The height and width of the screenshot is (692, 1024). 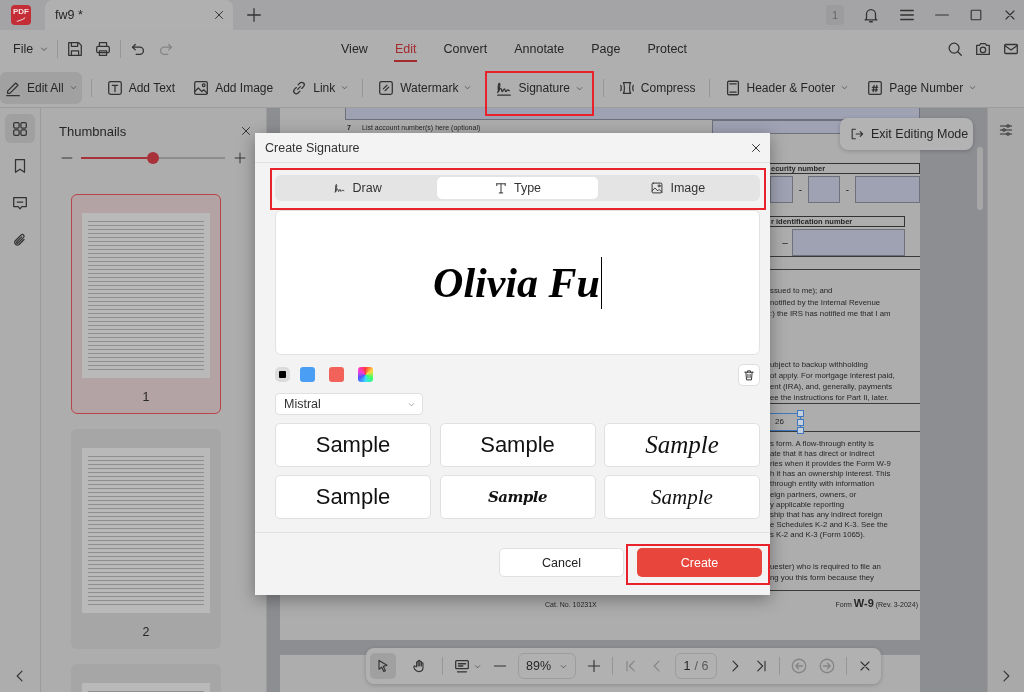 What do you see at coordinates (539, 49) in the screenshot?
I see `ribbon-tab: Annotate` at bounding box center [539, 49].